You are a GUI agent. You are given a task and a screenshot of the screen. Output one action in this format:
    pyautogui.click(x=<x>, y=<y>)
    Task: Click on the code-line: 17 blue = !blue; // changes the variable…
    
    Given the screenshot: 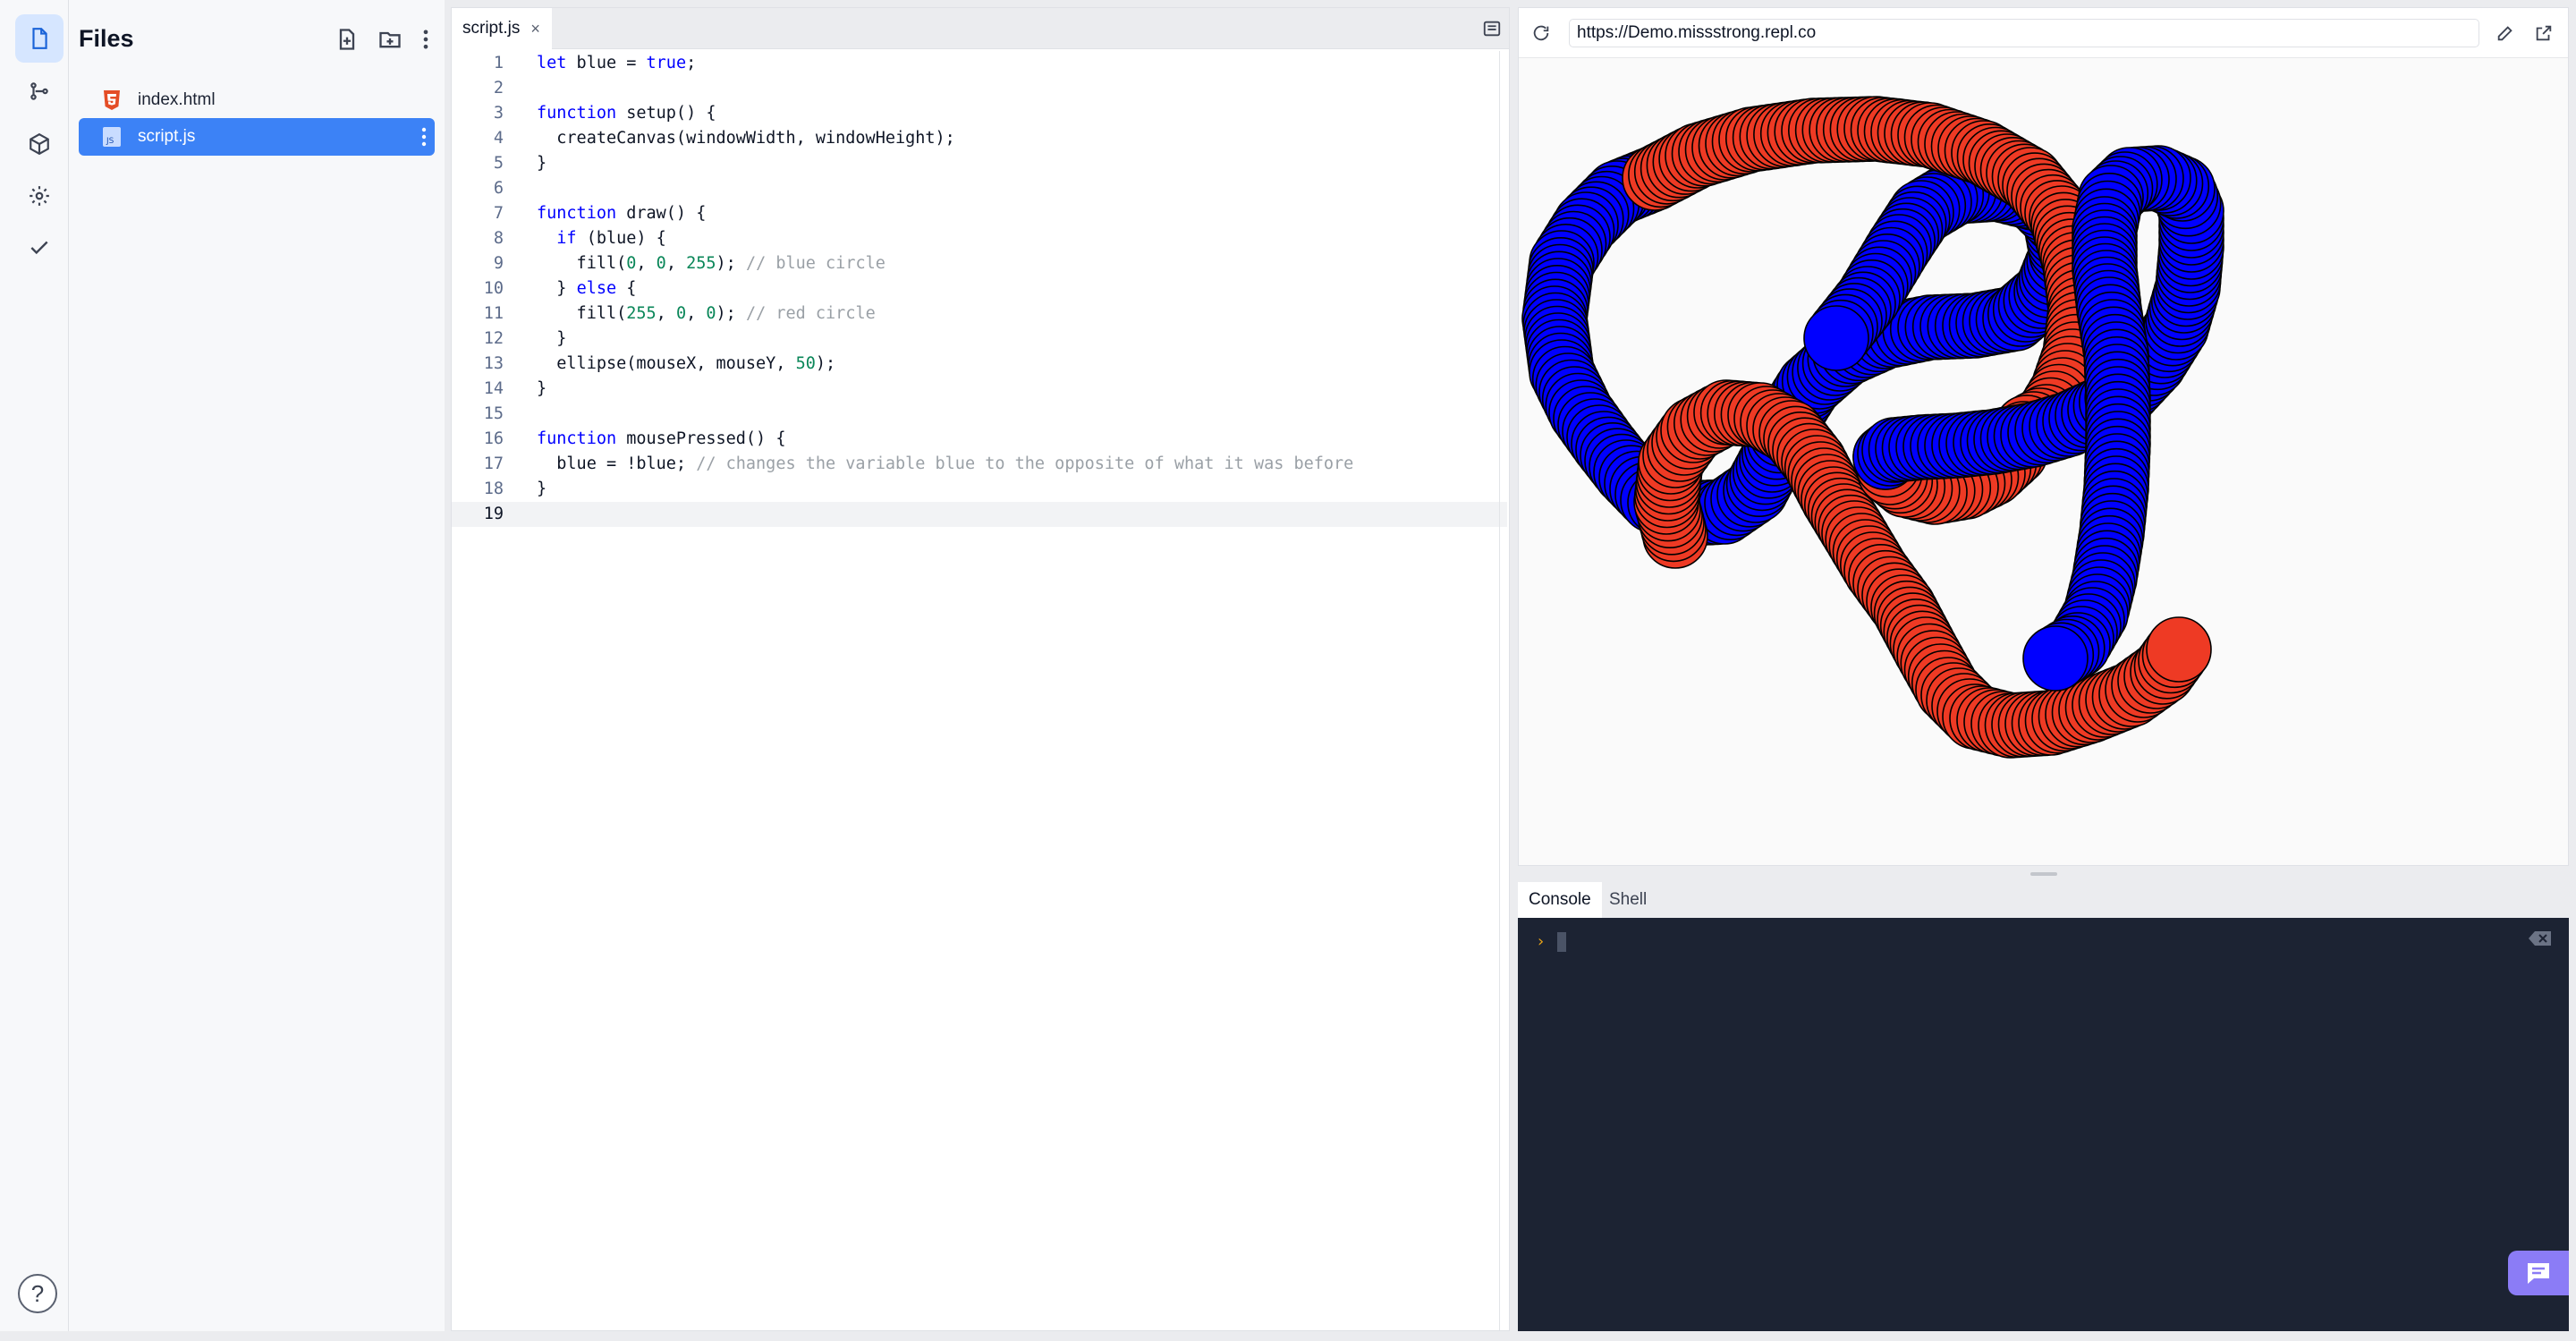 What is the action you would take?
    pyautogui.click(x=979, y=464)
    